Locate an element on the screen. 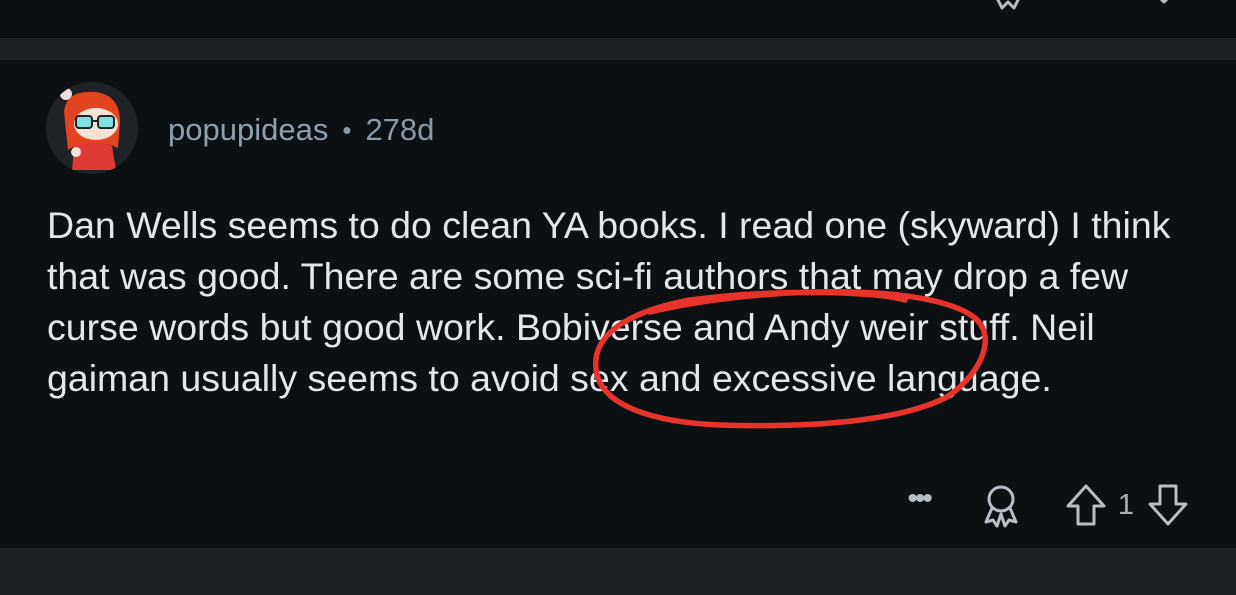  upvote-button is located at coordinates (1086, 505).